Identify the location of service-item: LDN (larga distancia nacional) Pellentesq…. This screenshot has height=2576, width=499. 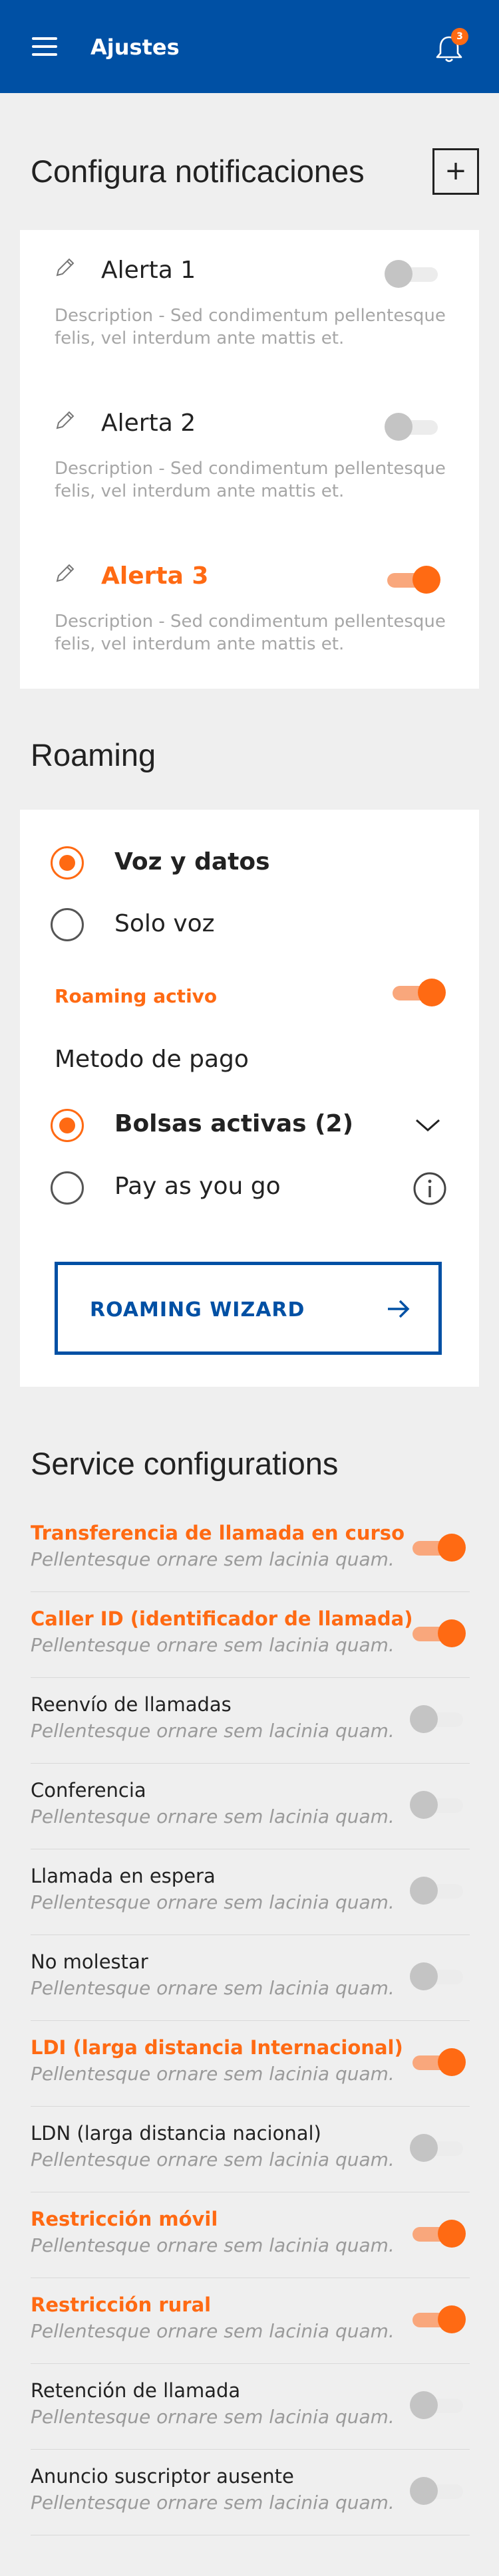
(250, 2149).